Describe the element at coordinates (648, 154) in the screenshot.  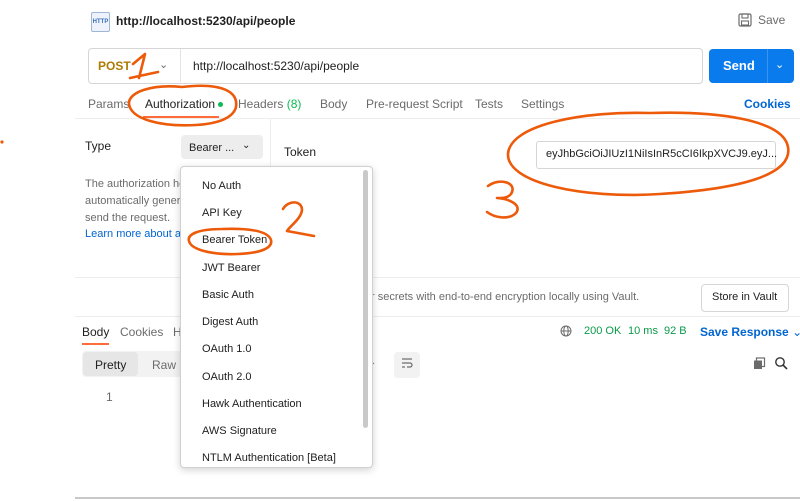
I see `annotation-circle-token` at that location.